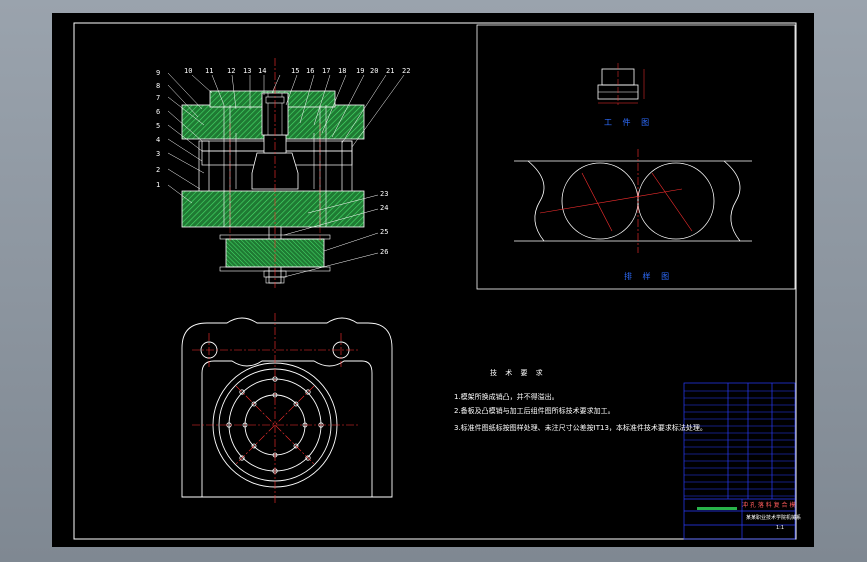 The height and width of the screenshot is (562, 867). Describe the element at coordinates (406, 71) in the screenshot. I see `part-number-22: 22` at that location.